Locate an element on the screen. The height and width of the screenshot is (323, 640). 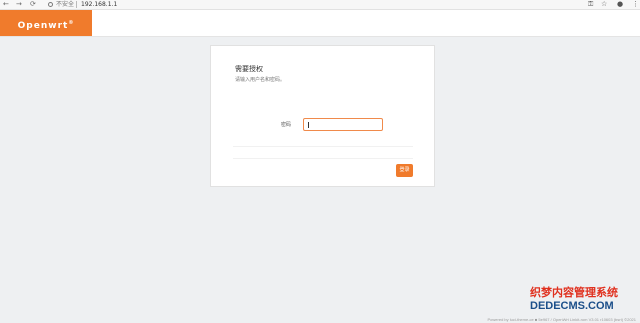
star-icon: ☆ is located at coordinates (604, 4).